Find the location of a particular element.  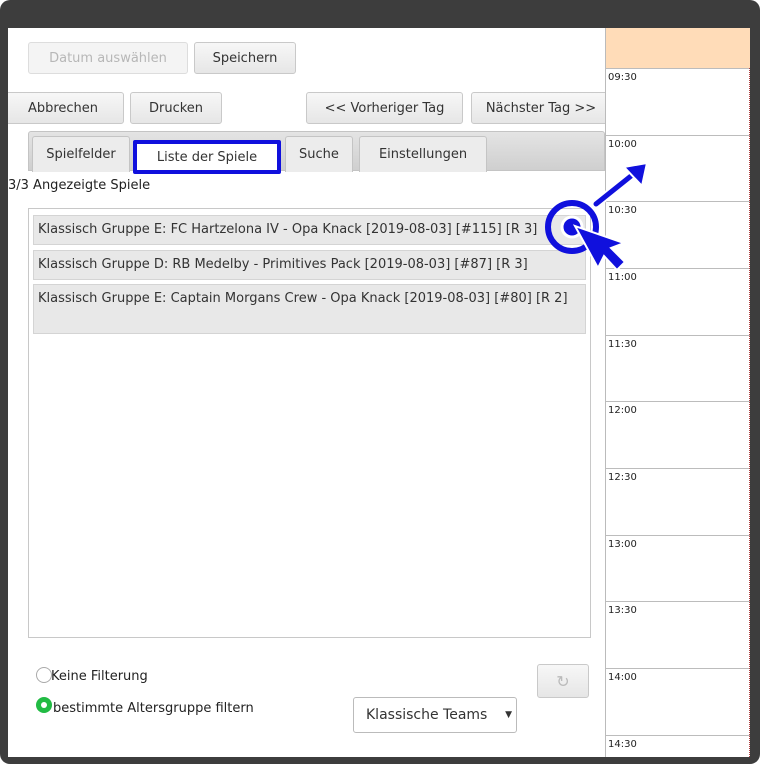

dropdown-arrow-icon: ▼ is located at coordinates (508, 715).